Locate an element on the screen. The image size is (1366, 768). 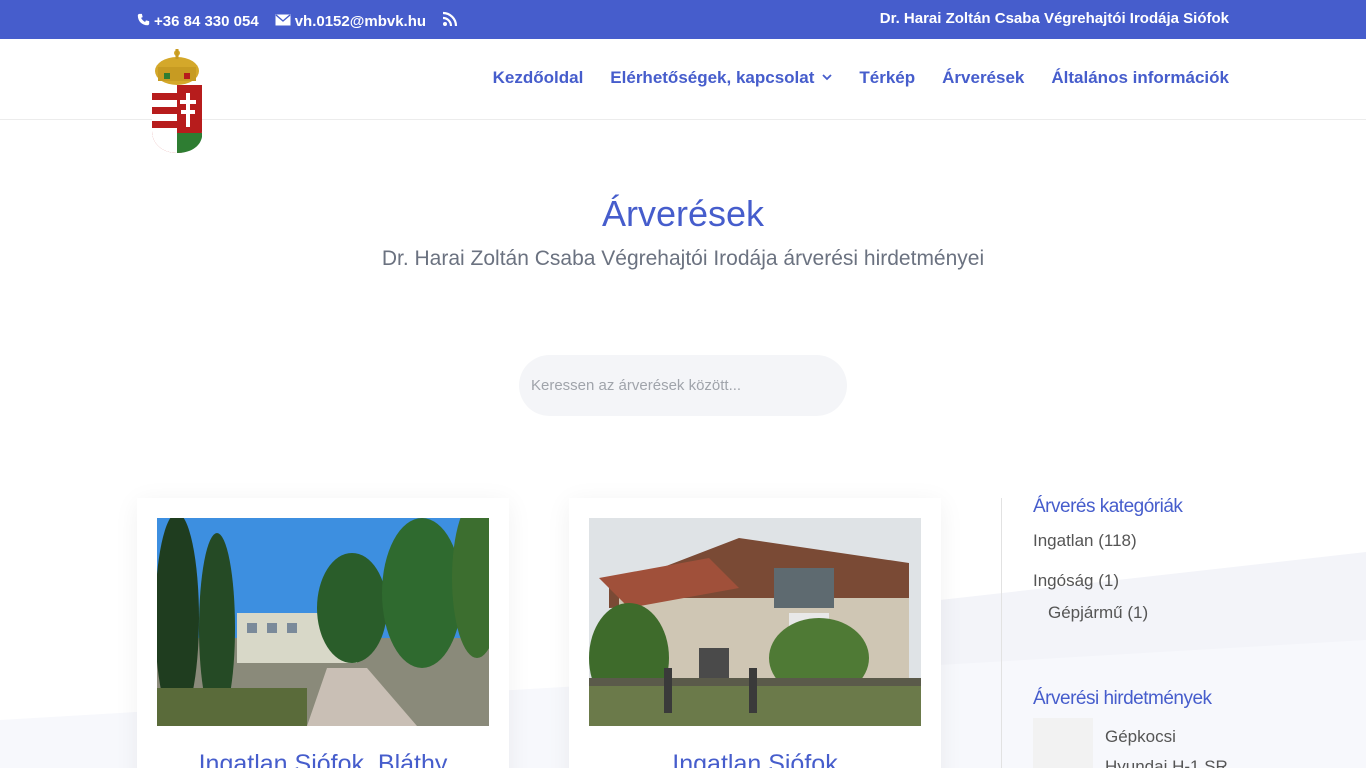
email-link: vh.0152@mbvk.hu is located at coordinates (350, 21).